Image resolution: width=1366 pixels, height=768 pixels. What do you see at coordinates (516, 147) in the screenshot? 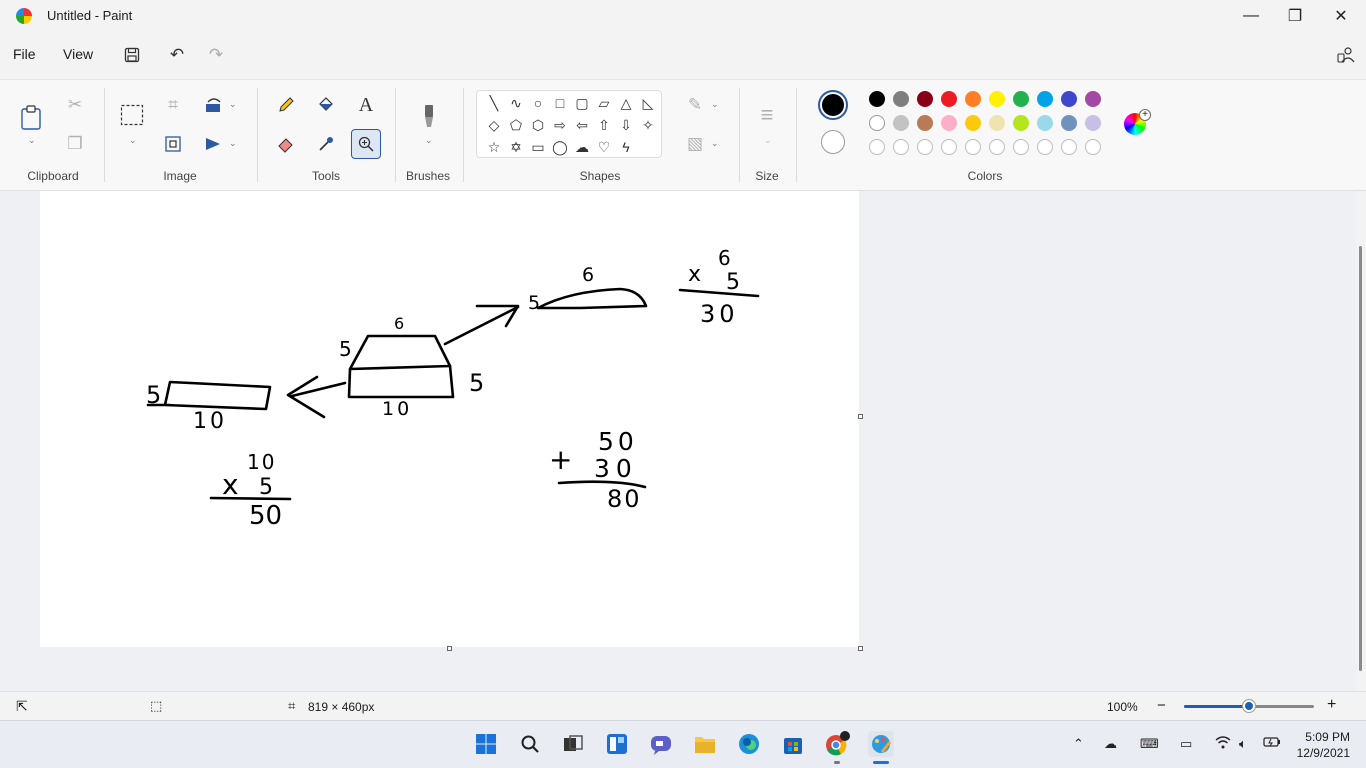
I see `six-point-star-shape-icon: ✡` at bounding box center [516, 147].